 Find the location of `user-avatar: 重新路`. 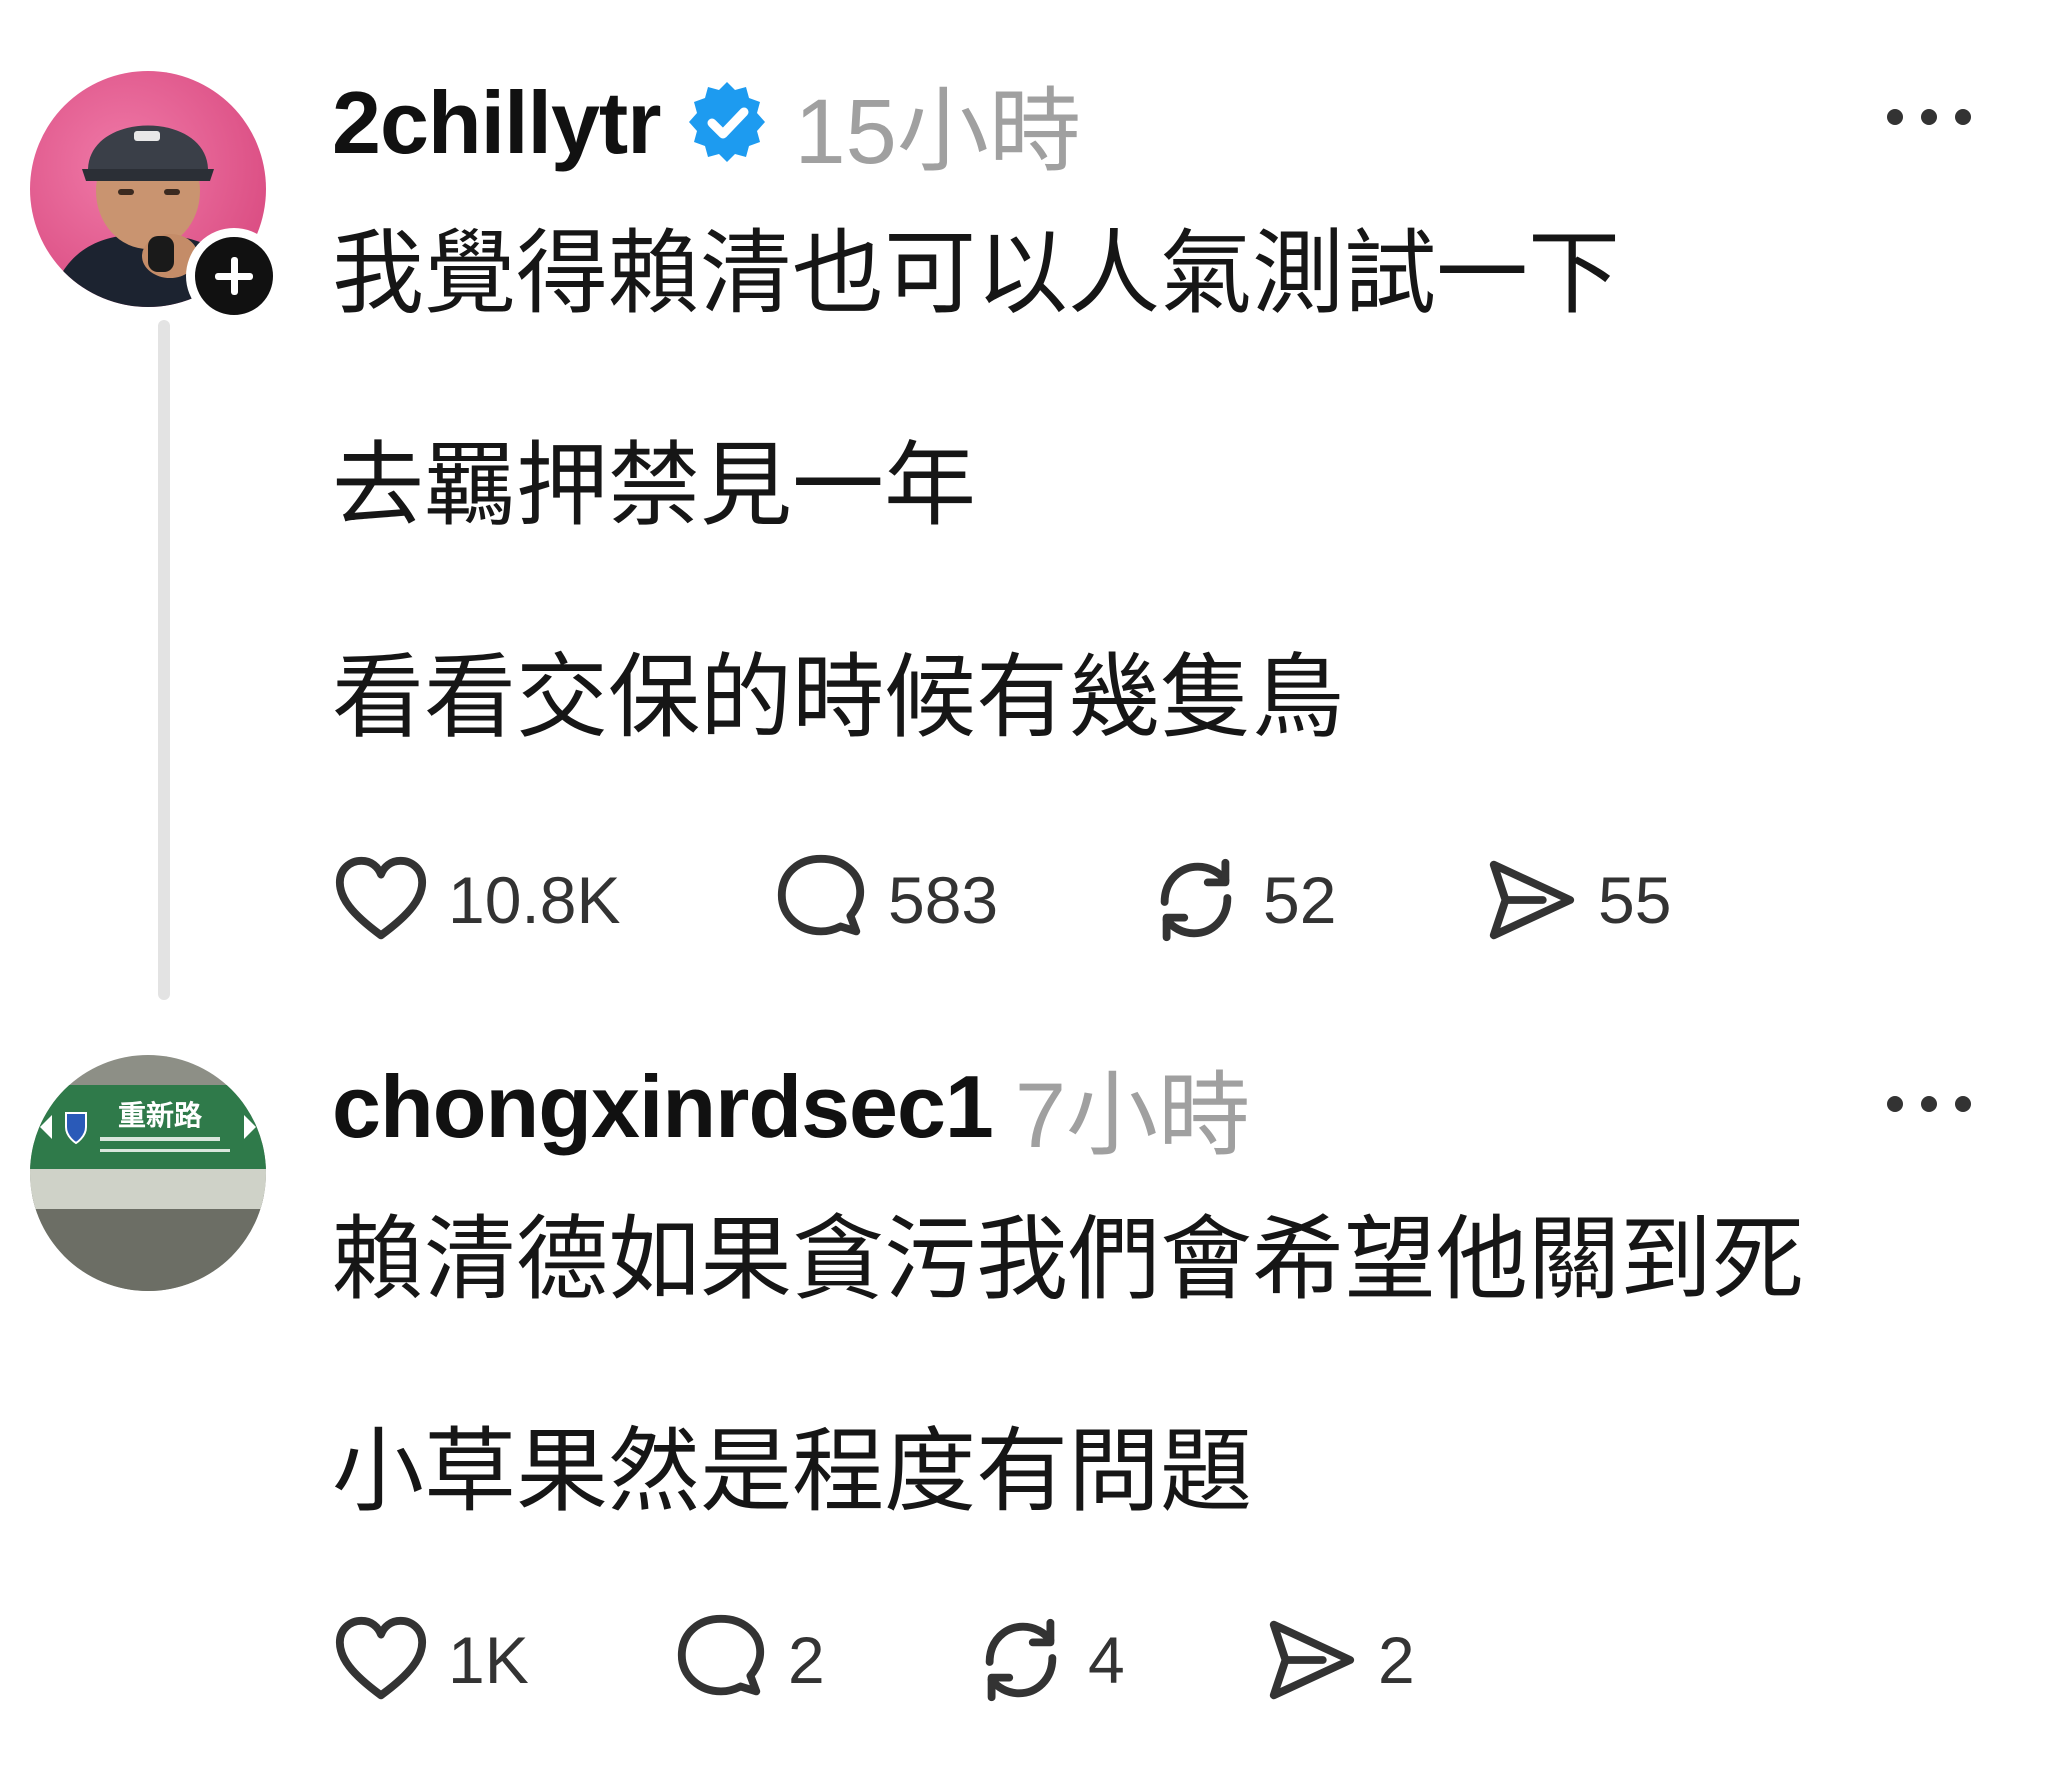

user-avatar: 重新路 is located at coordinates (148, 1173).